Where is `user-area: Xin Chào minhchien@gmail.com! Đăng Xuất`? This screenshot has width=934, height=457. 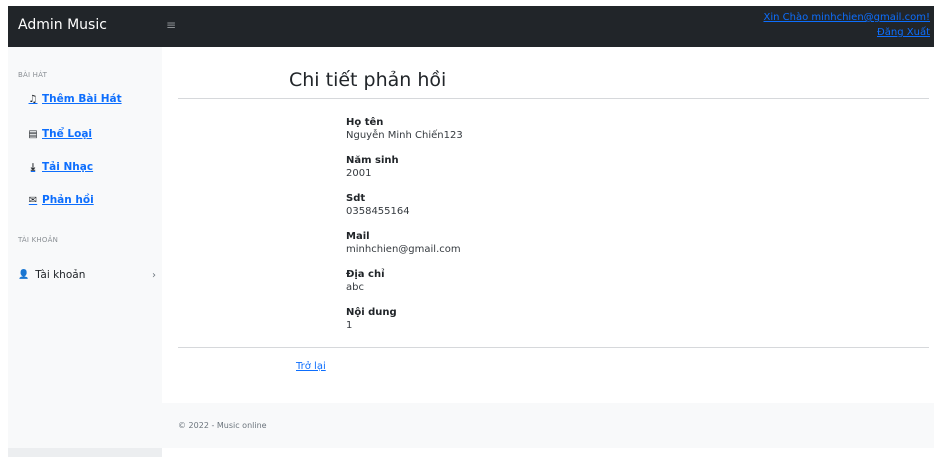
user-area: Xin Chào minhchien@gmail.com! Đăng Xuất is located at coordinates (846, 25).